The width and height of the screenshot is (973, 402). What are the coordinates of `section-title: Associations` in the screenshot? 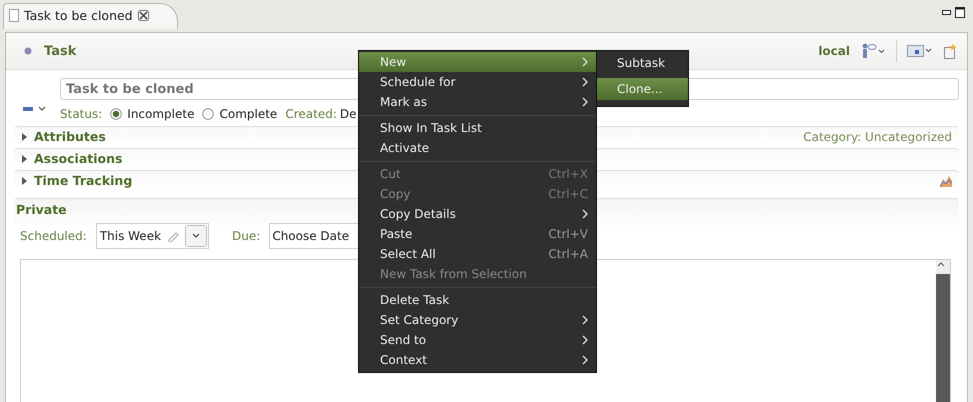 It's located at (78, 158).